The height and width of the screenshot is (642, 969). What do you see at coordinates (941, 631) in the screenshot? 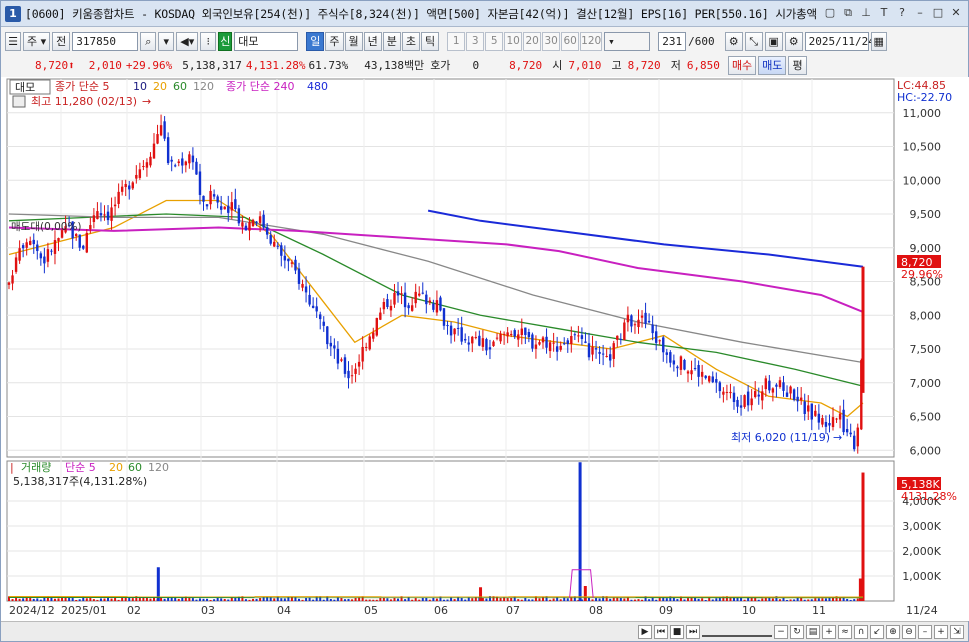
I see `add-icon: +` at bounding box center [941, 631].